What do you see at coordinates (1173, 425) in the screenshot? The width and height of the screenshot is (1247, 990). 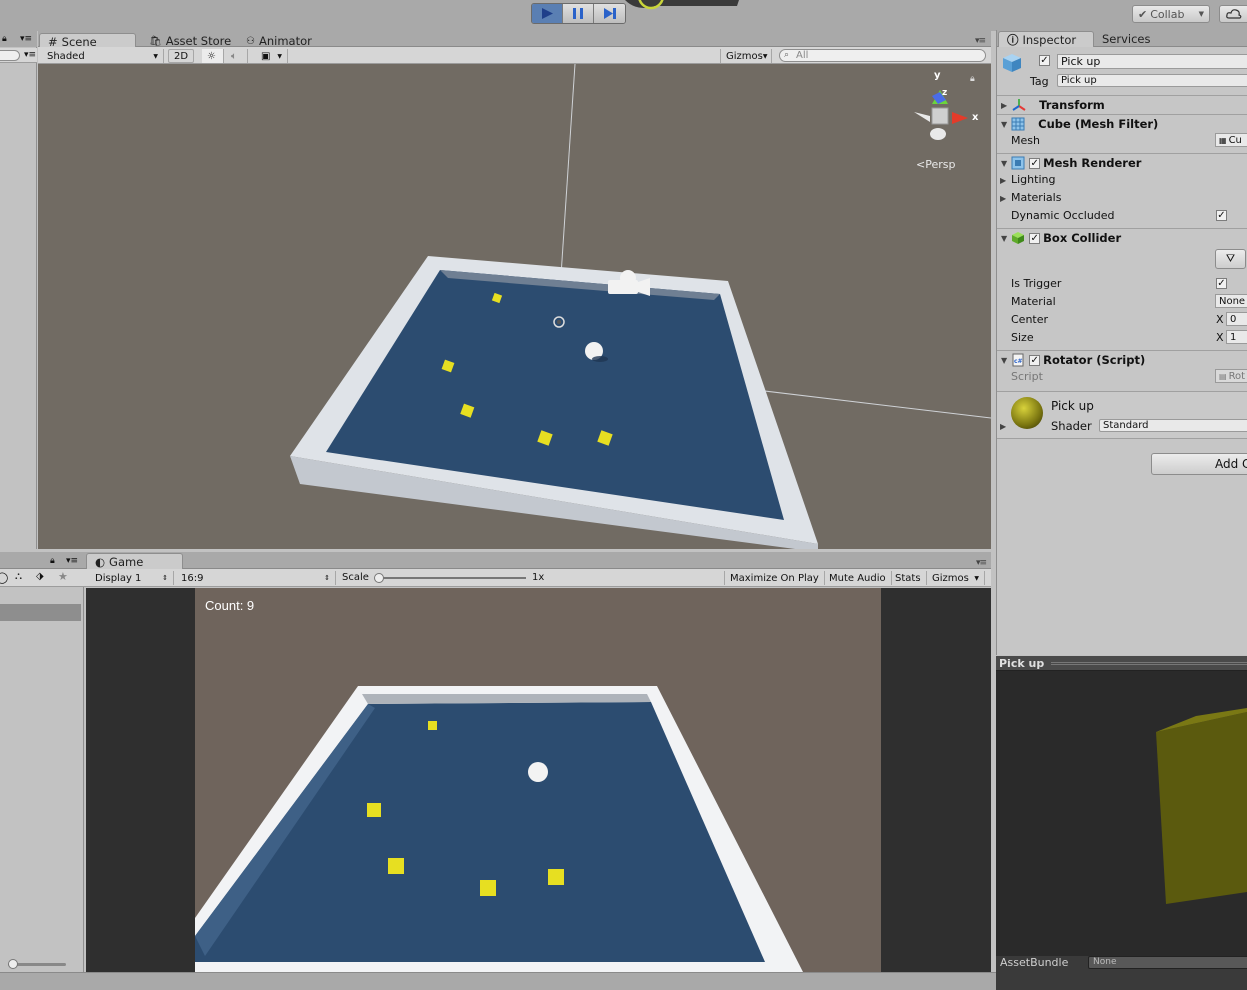 I see `shader-dropdown: Standard` at bounding box center [1173, 425].